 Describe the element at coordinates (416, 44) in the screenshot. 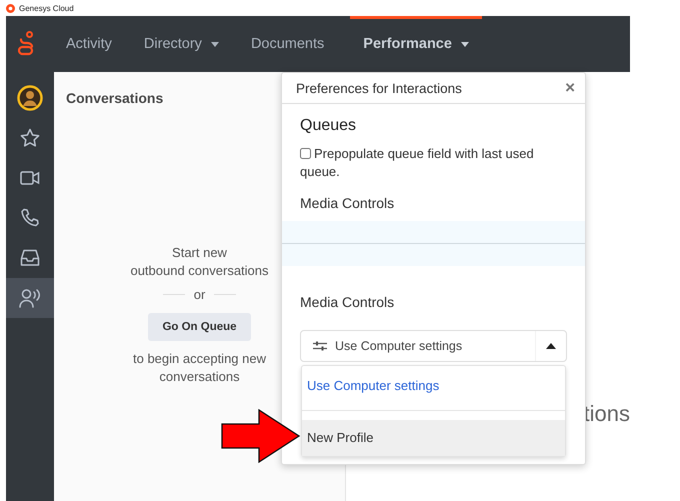

I see `nav-tab: Performance` at that location.